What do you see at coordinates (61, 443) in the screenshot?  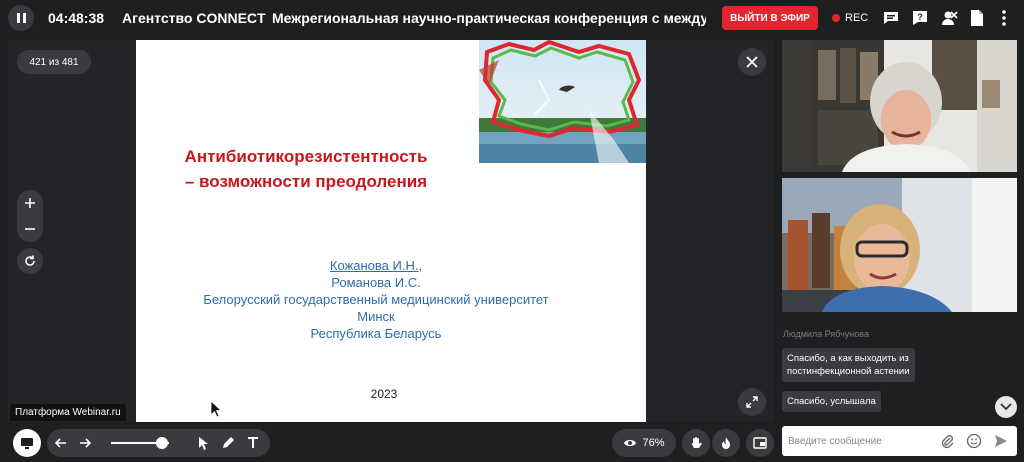 I see `arrow-left-icon` at bounding box center [61, 443].